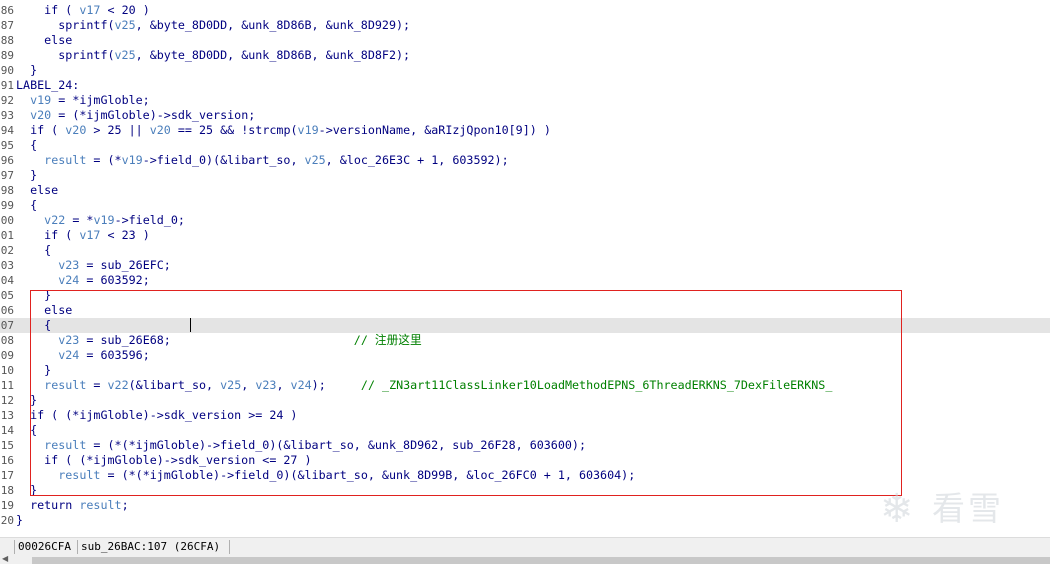 The width and height of the screenshot is (1050, 564). Describe the element at coordinates (525, 355) in the screenshot. I see `code-line: 109 v24 = 603596;` at that location.